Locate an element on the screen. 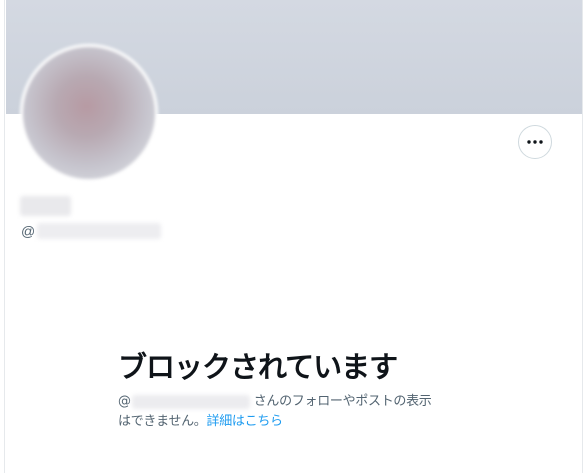 Image resolution: width=586 pixels, height=473 pixels. learn-more-link: 詳細はこちら is located at coordinates (245, 422).